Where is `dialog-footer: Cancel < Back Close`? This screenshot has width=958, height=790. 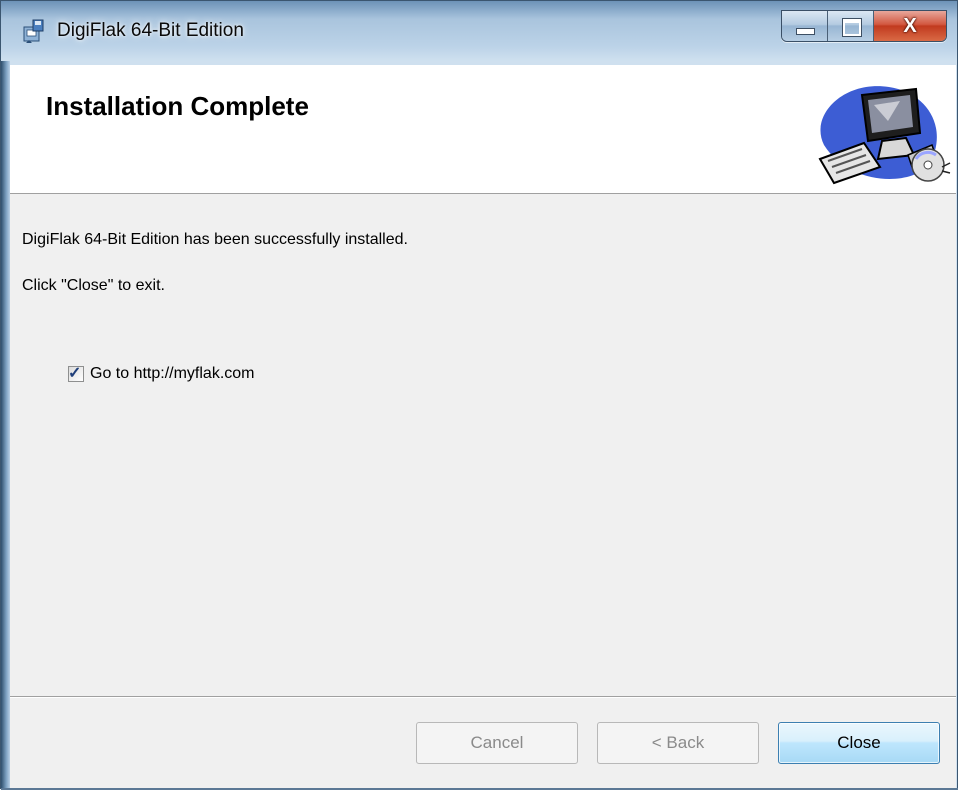 dialog-footer: Cancel < Back Close is located at coordinates (483, 743).